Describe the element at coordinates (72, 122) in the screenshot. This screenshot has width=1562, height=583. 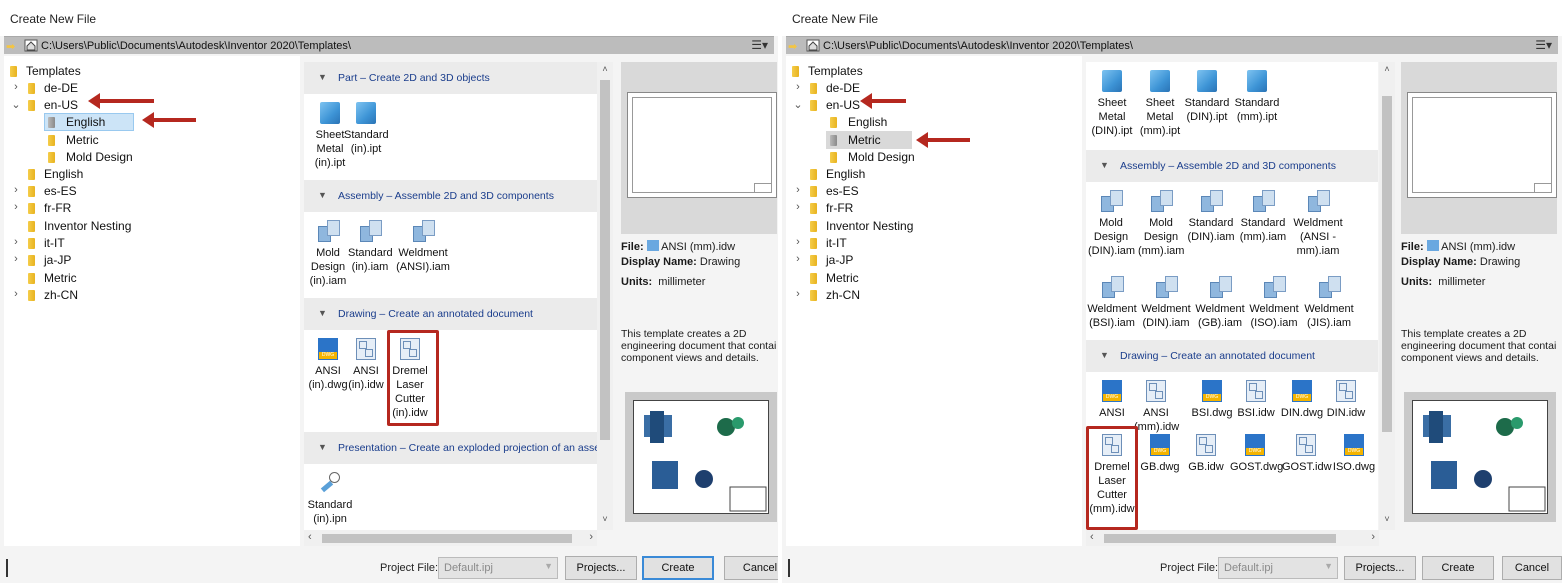
I see `tree-item-en-us-english: English` at that location.